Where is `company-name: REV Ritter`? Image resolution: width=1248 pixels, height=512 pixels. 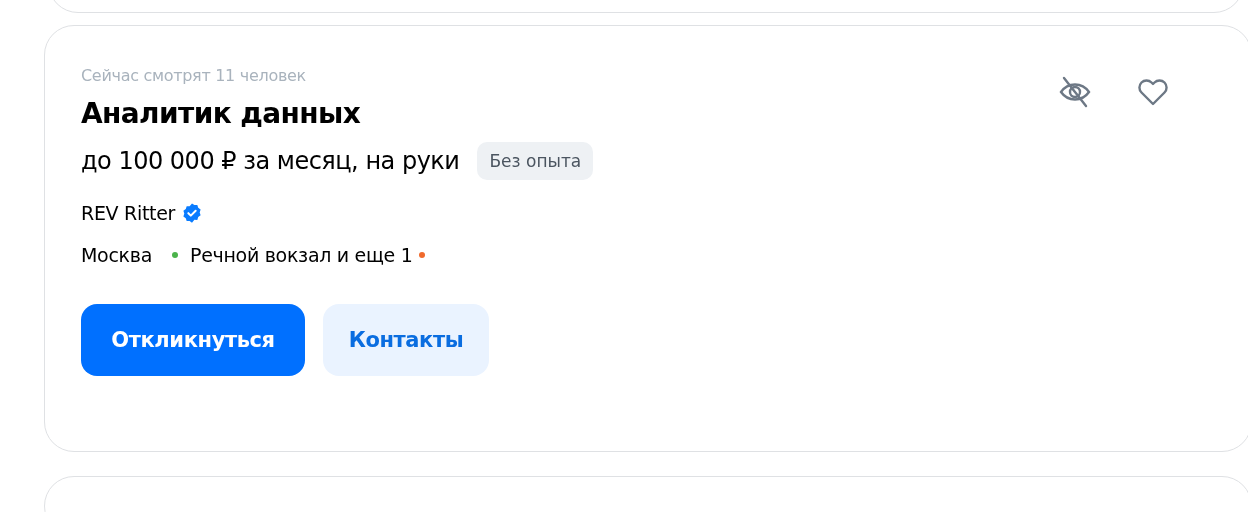
company-name: REV Ritter is located at coordinates (128, 213).